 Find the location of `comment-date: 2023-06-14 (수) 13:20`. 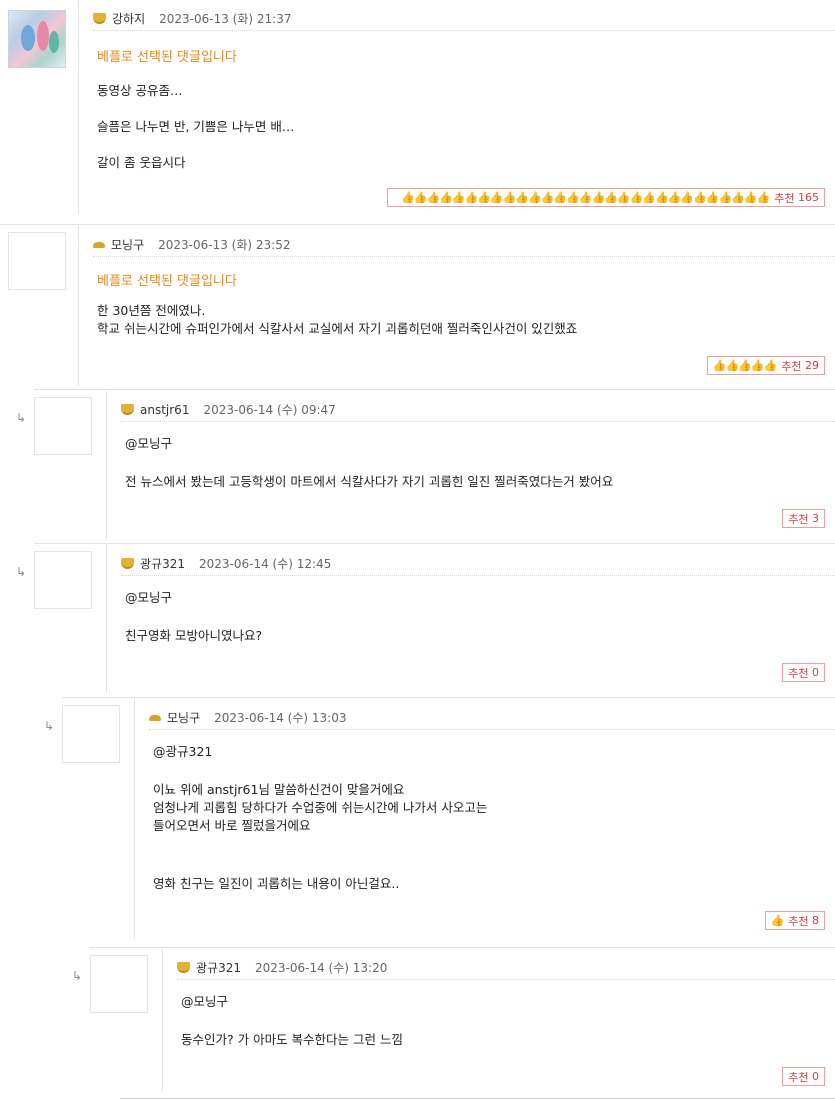

comment-date: 2023-06-14 (수) 13:20 is located at coordinates (321, 968).